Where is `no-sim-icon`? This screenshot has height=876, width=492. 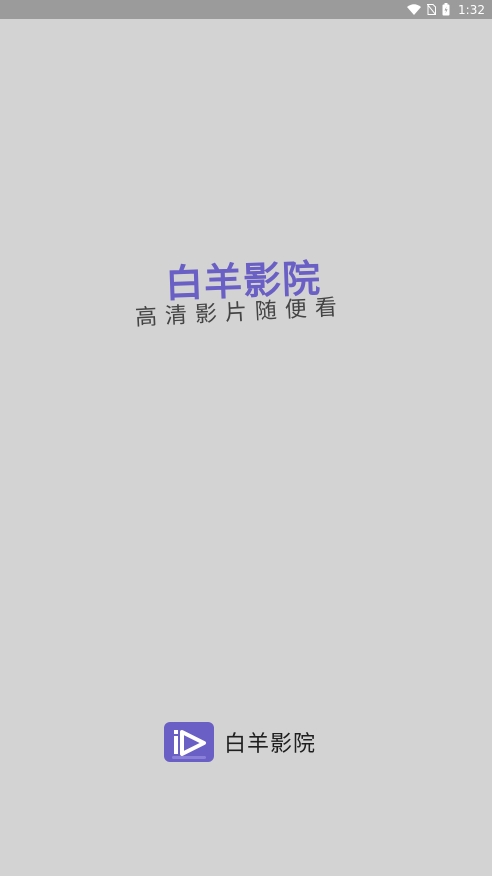
no-sim-icon is located at coordinates (432, 9).